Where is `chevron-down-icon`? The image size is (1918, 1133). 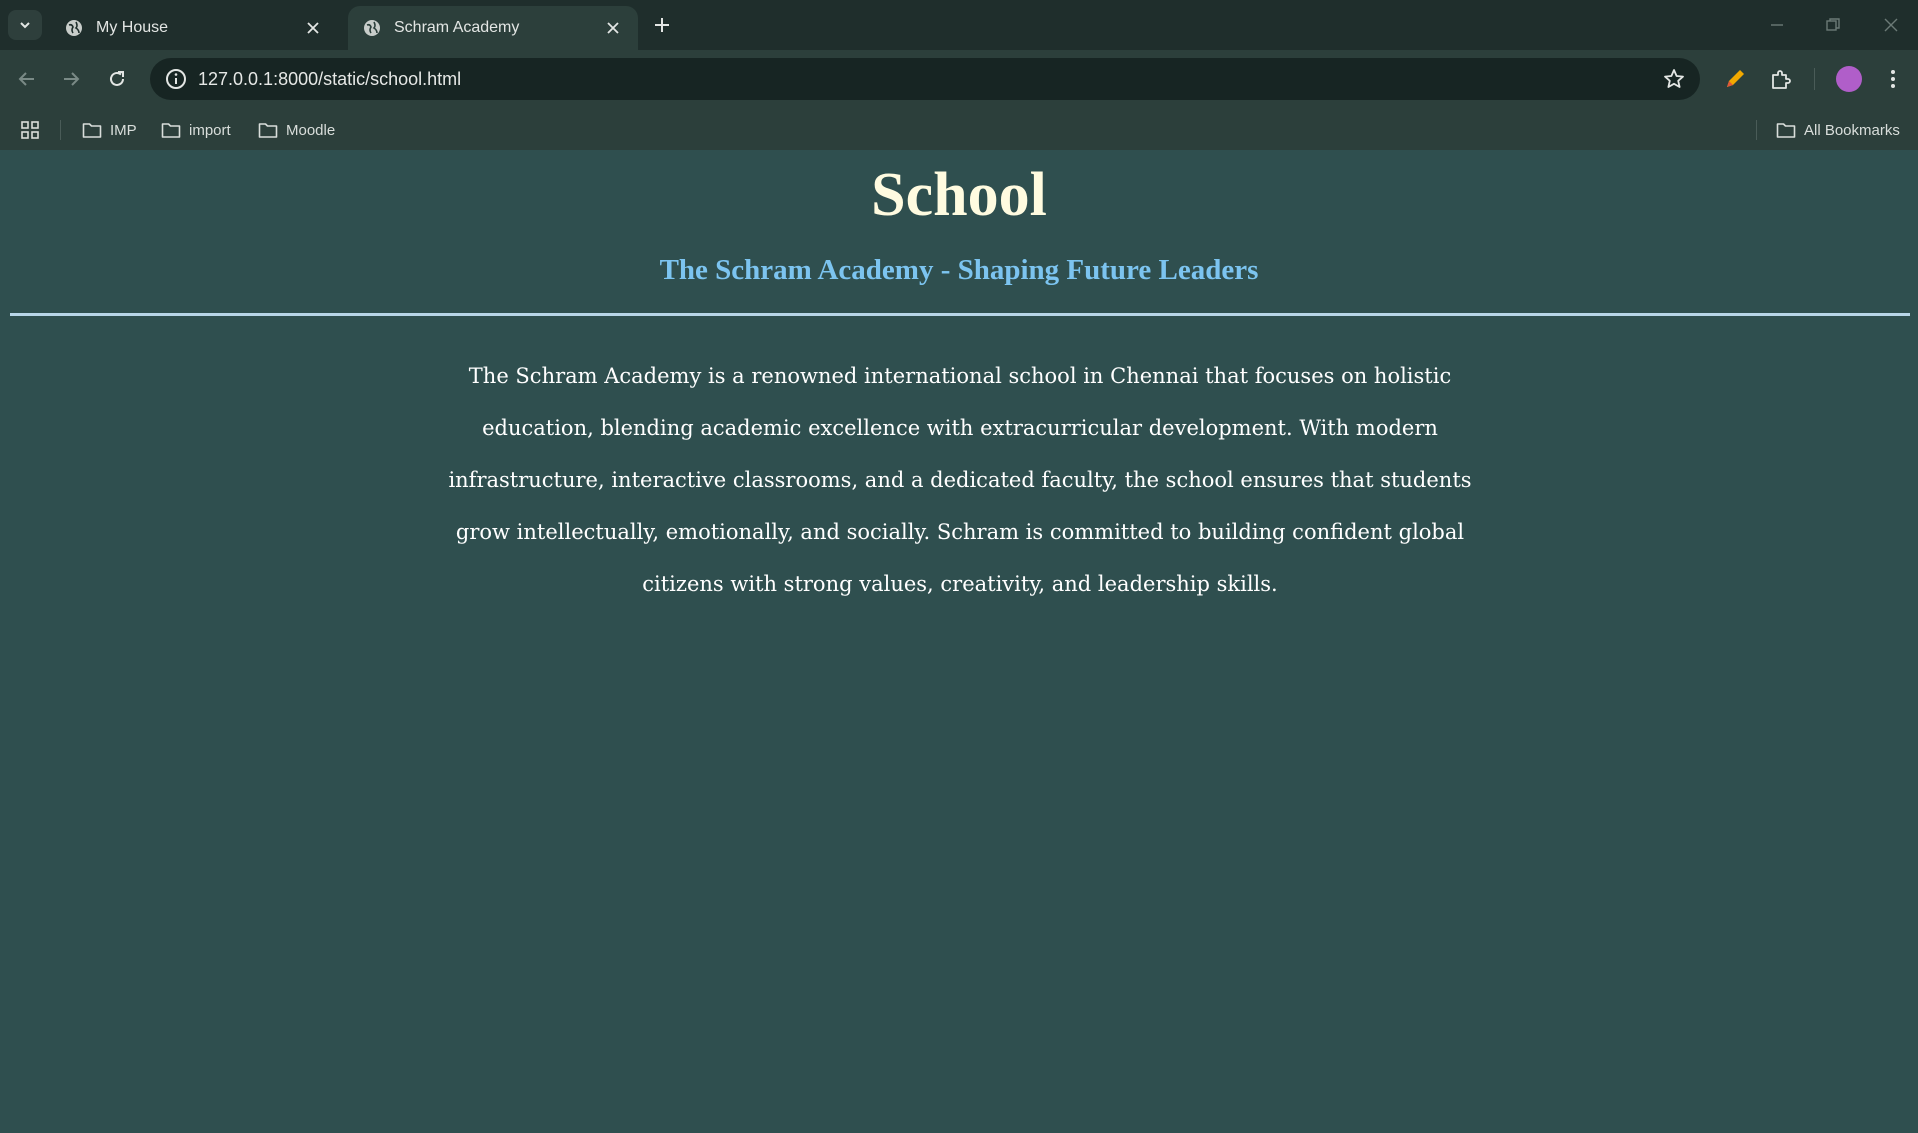
chevron-down-icon is located at coordinates (25, 25).